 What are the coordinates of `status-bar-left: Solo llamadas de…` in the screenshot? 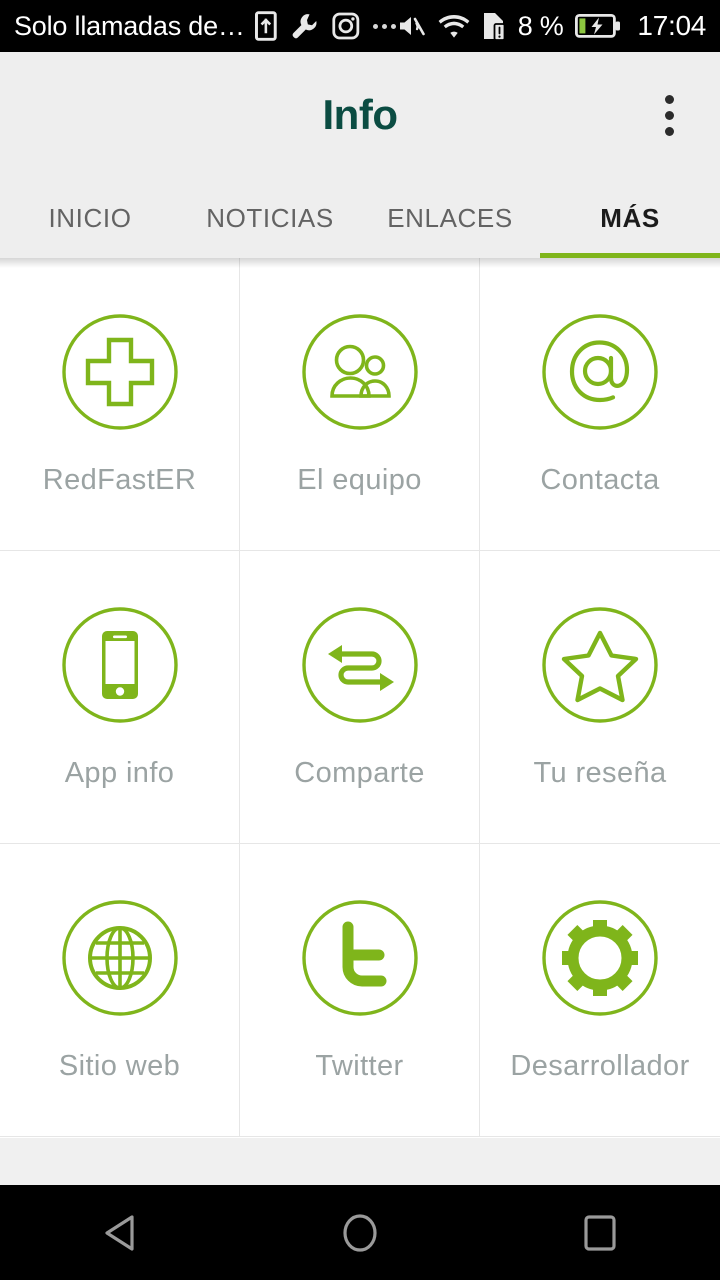 It's located at (205, 26).